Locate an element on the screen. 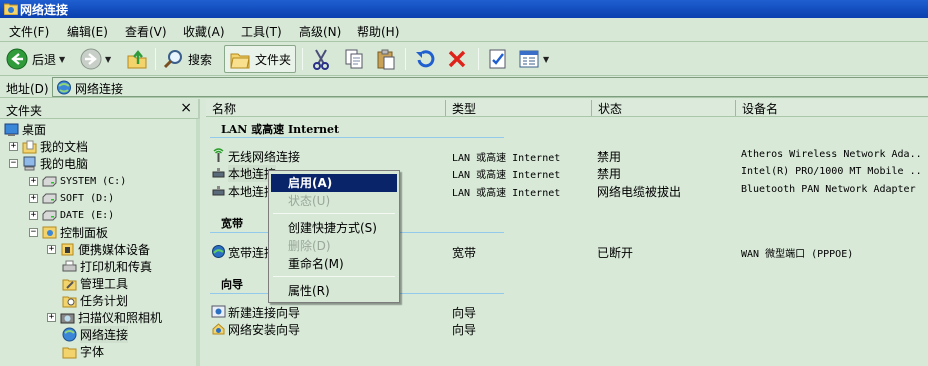 This screenshot has height=366, width=928. table-row: 新建连接向导 向导 is located at coordinates (564, 311).